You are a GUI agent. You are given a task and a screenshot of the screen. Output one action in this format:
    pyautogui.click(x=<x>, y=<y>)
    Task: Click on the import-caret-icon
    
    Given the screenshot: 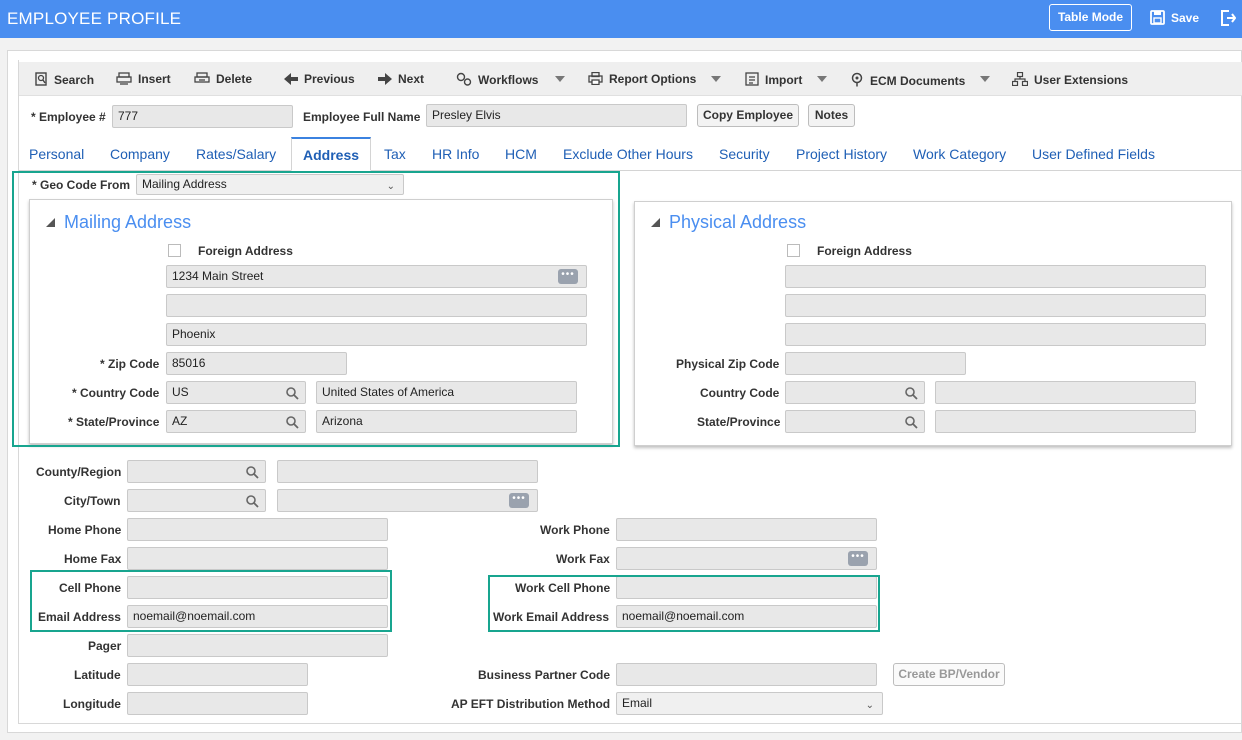 What is the action you would take?
    pyautogui.click(x=822, y=79)
    